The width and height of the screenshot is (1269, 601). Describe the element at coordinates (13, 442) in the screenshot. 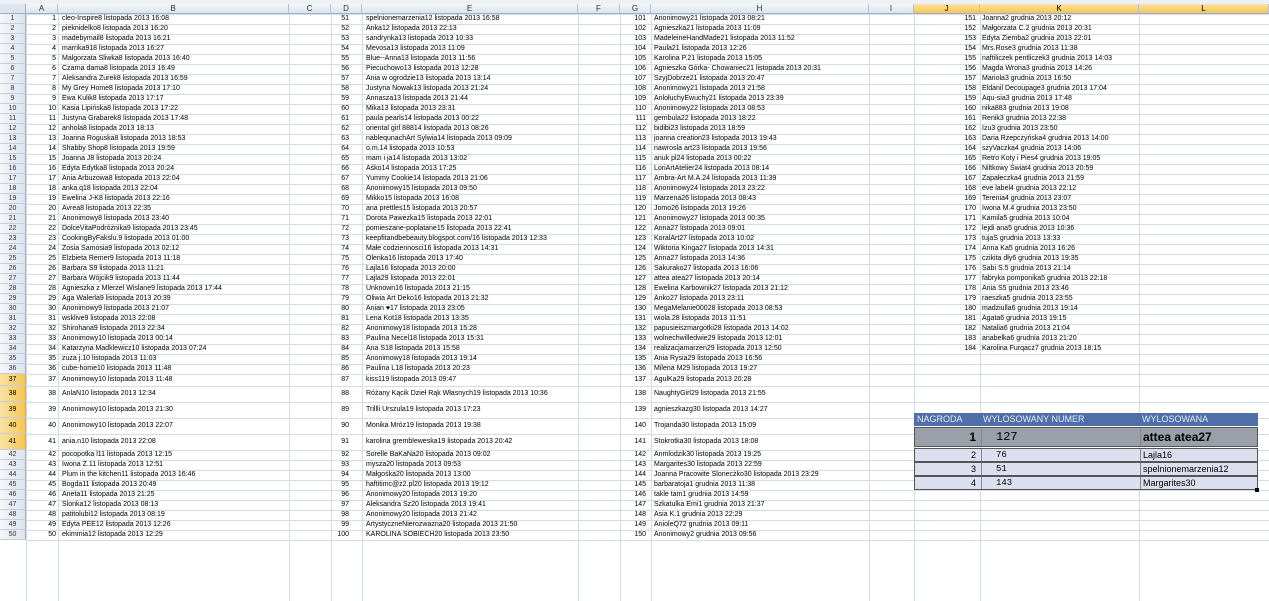

I see `row-header: 41` at that location.